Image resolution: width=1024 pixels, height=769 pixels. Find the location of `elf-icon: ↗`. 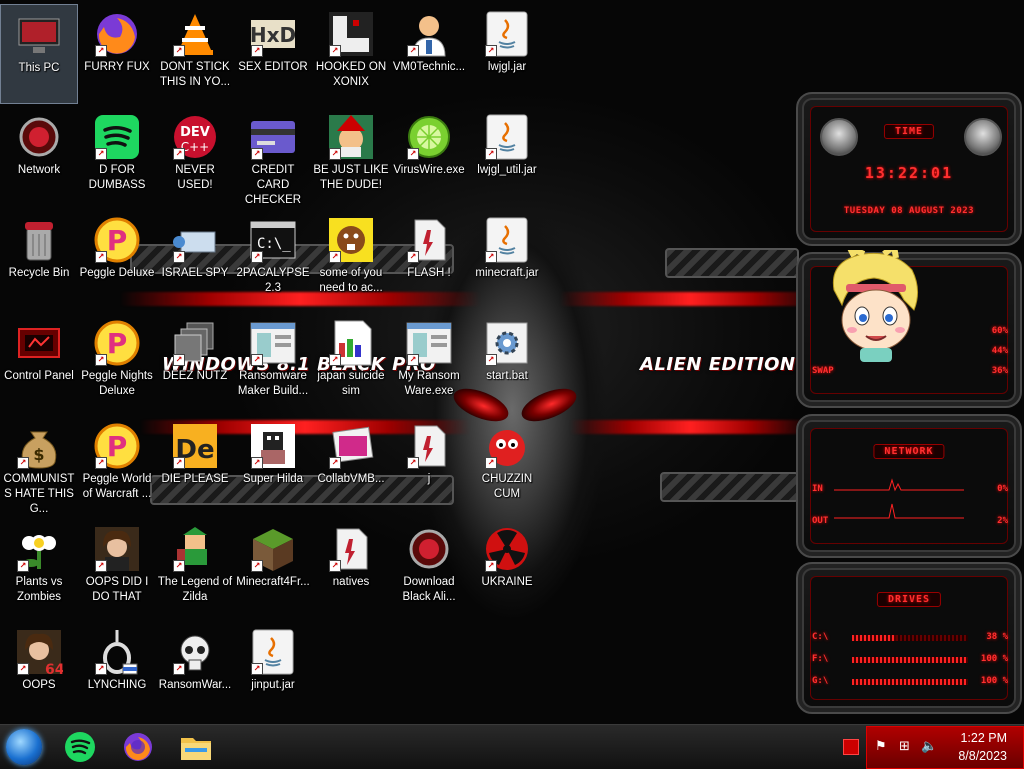

elf-icon: ↗ is located at coordinates (351, 137).